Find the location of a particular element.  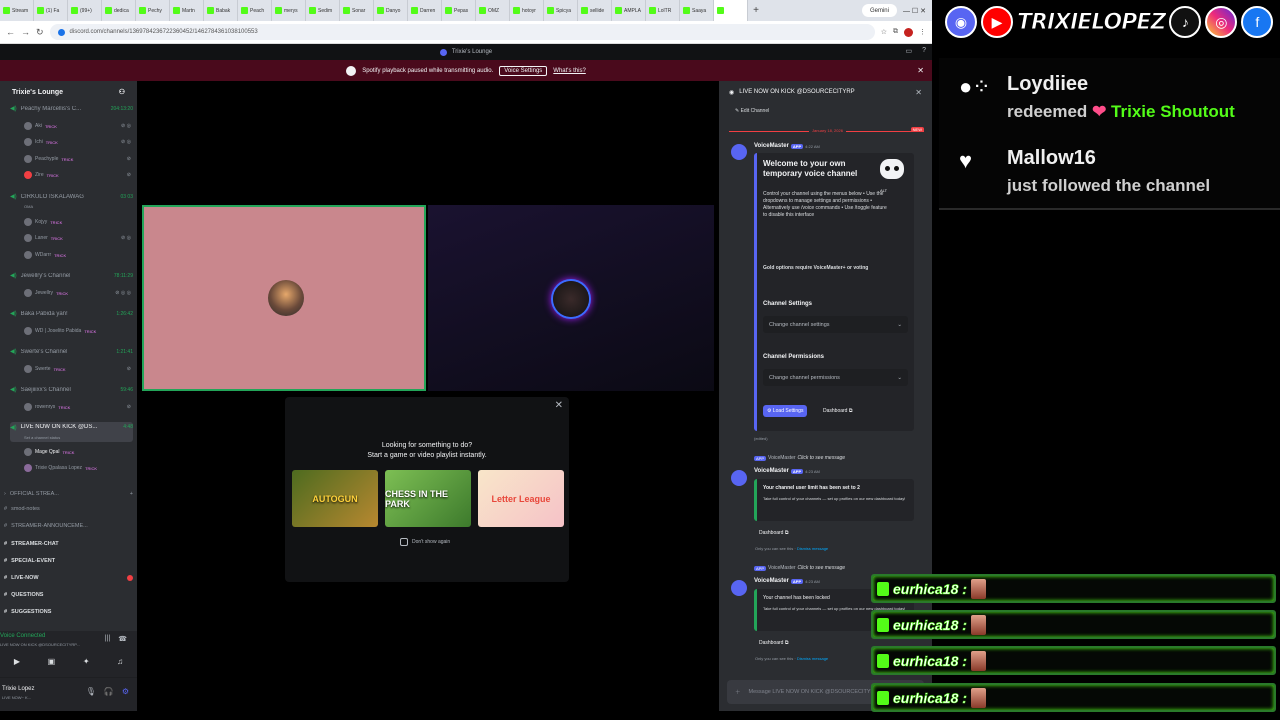

voice-channel: ◀) CIRKULO ISKALAWAG 03 03 is located at coordinates (71, 197).